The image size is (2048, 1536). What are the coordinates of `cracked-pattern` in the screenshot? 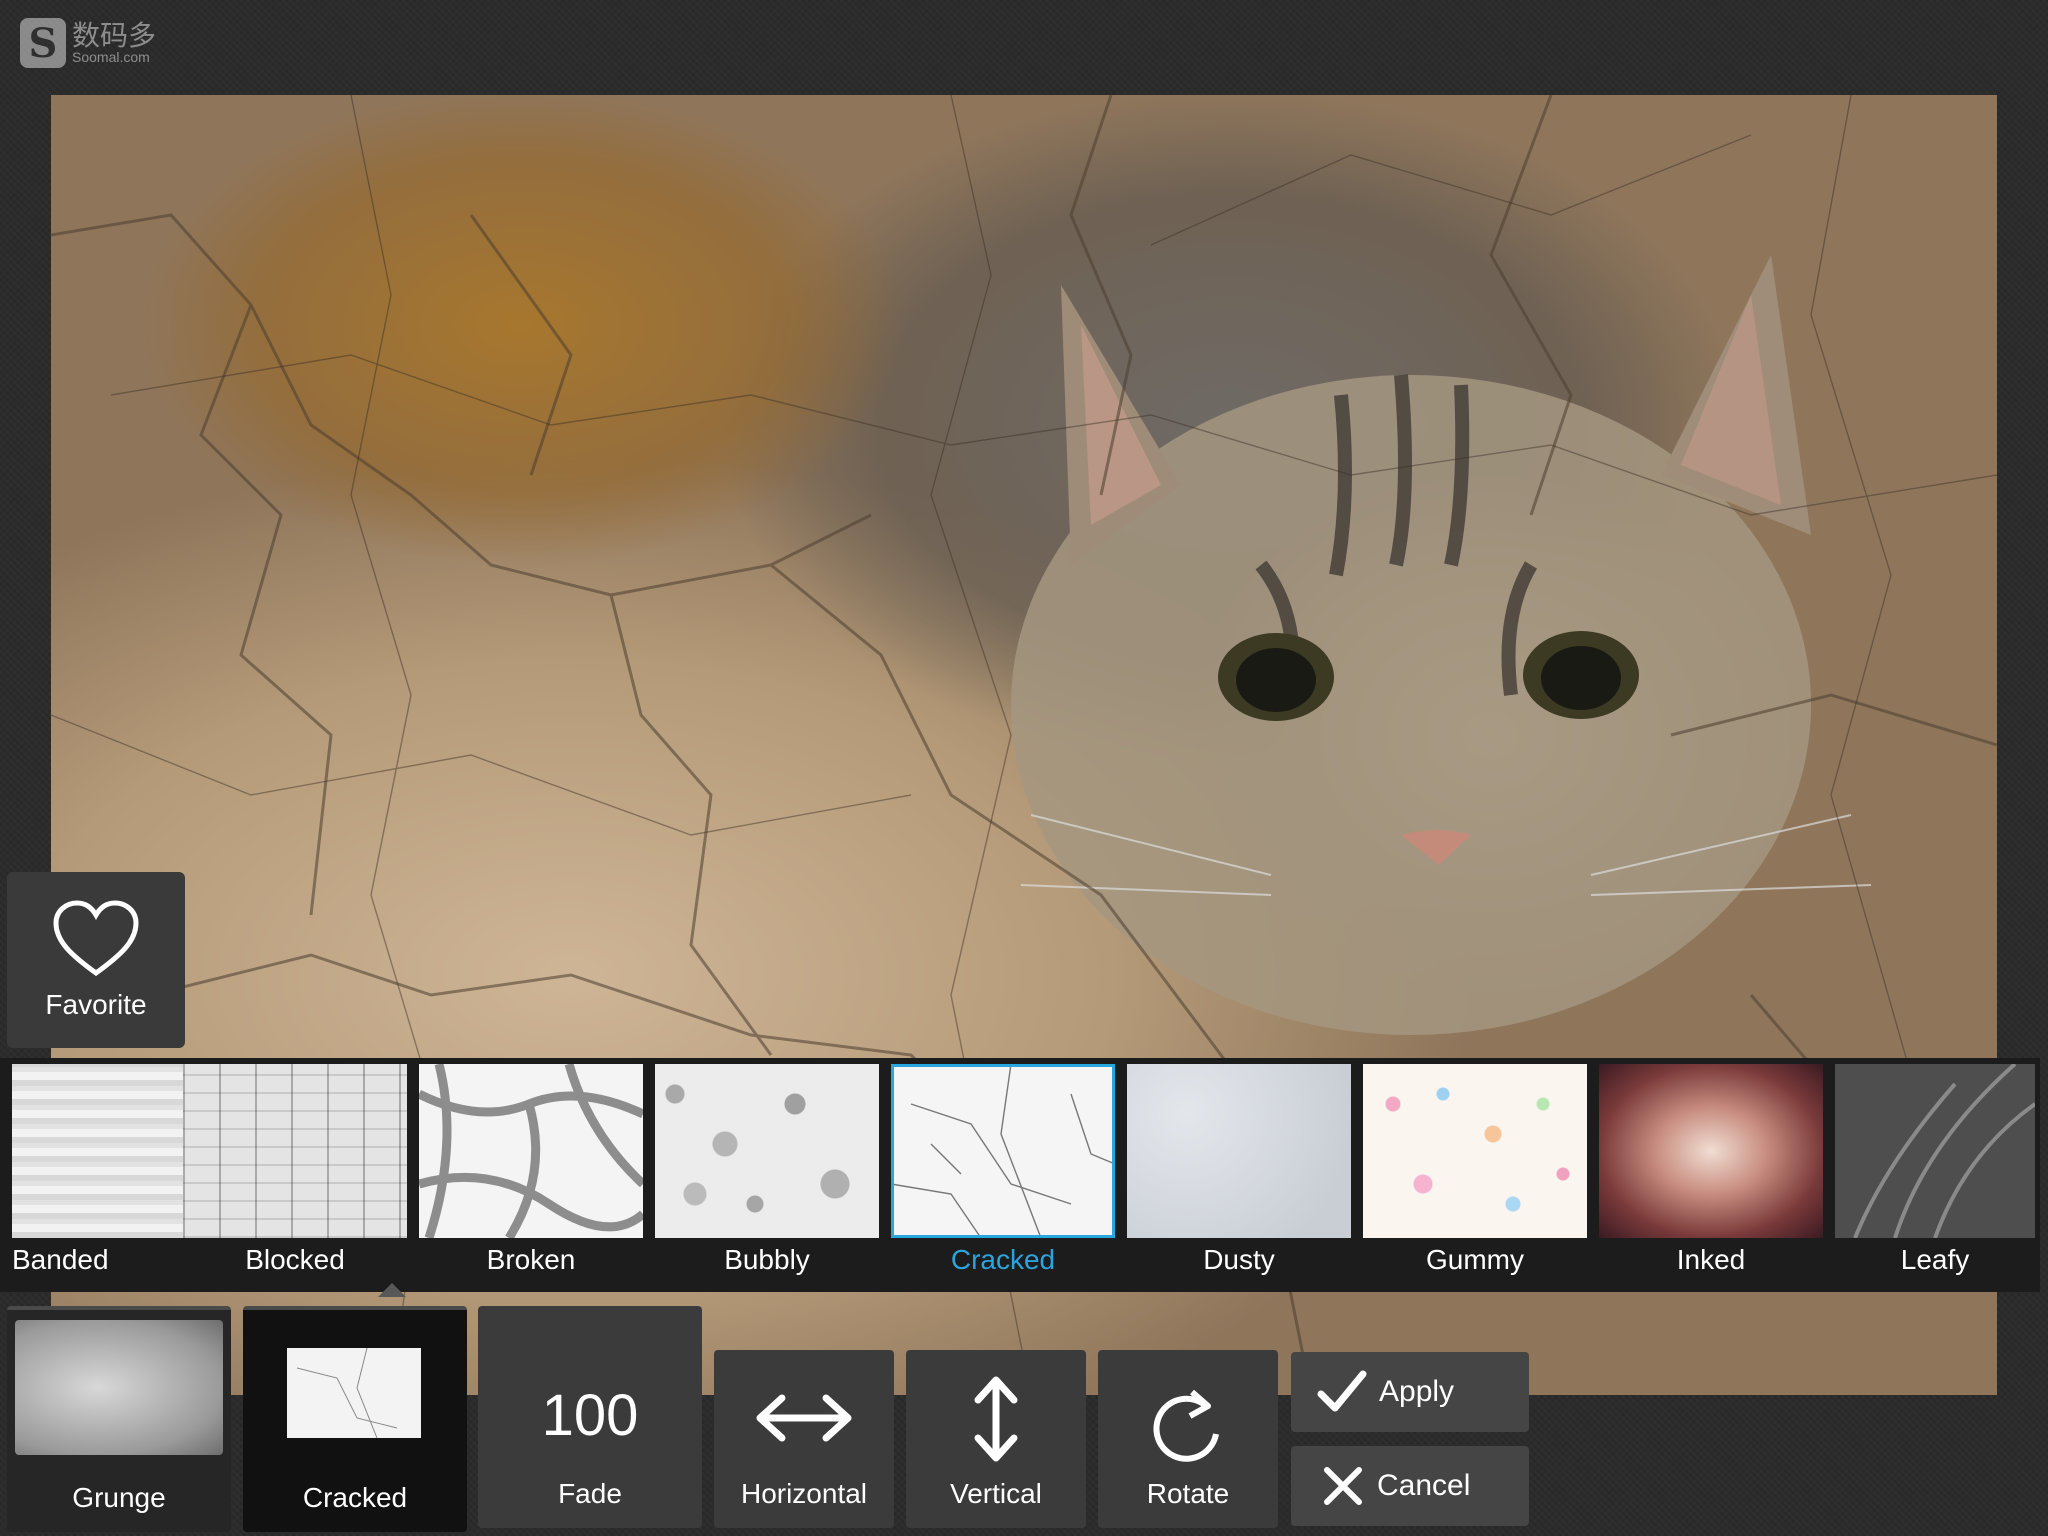 It's located at (1003, 1151).